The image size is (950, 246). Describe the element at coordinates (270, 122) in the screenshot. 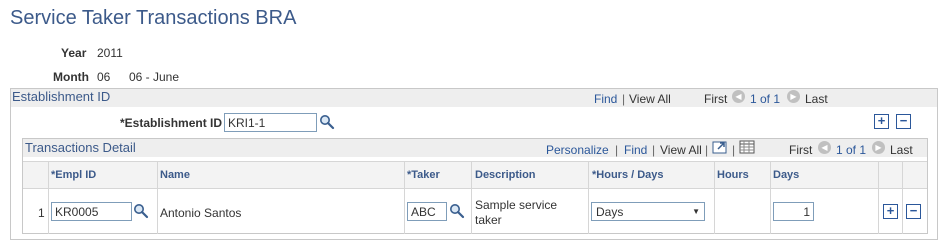

I see `establishment-id-input` at that location.